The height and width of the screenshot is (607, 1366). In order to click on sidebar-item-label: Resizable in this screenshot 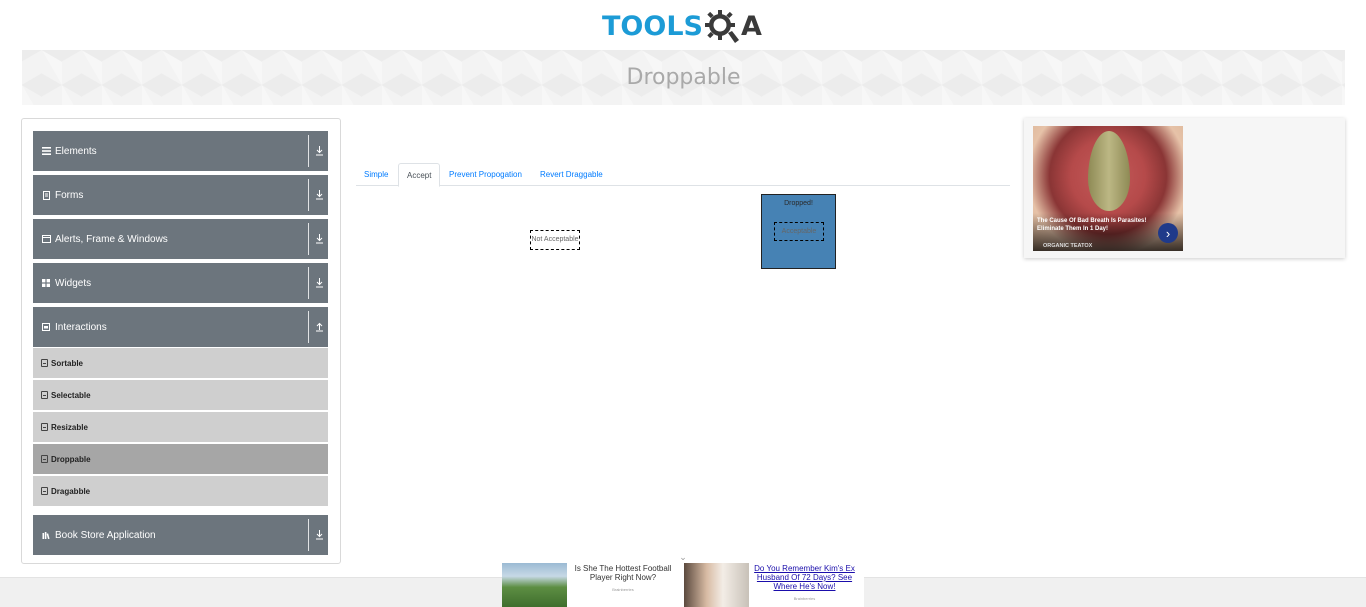, I will do `click(69, 427)`.